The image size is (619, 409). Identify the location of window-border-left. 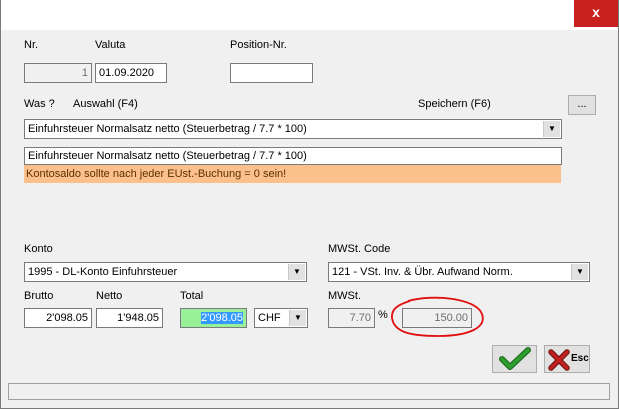
(0, 204).